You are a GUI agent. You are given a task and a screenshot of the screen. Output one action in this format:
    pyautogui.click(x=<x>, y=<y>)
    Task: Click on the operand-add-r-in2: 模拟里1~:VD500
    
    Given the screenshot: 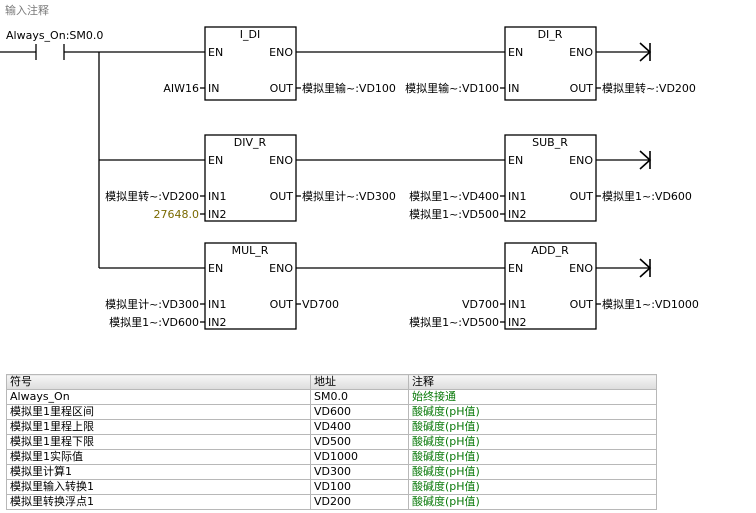 What is the action you would take?
    pyautogui.click(x=454, y=322)
    